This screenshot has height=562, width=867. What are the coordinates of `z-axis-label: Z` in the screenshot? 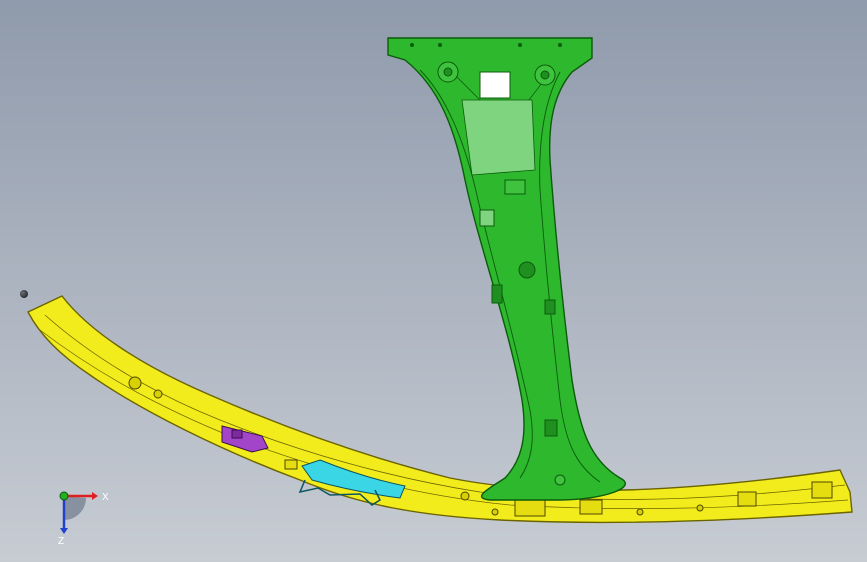 It's located at (61, 541).